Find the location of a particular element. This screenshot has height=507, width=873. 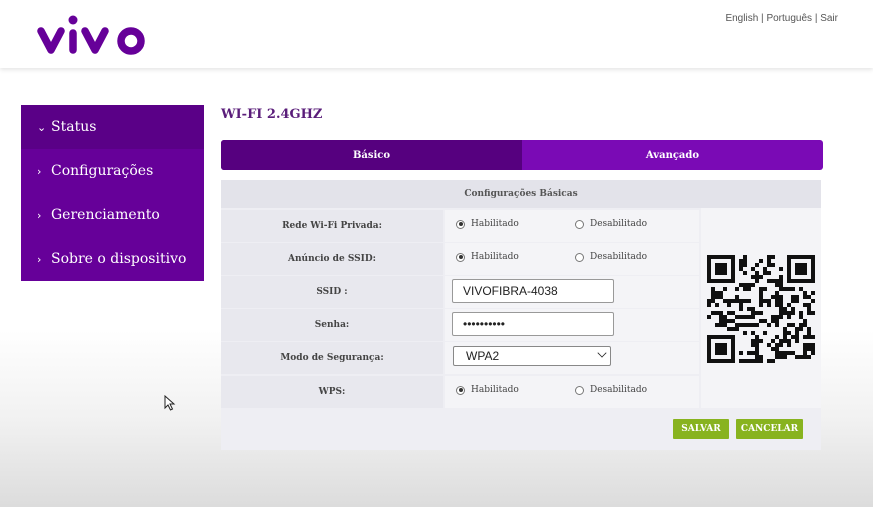

panel-header: Configurações Básicas is located at coordinates (521, 194).